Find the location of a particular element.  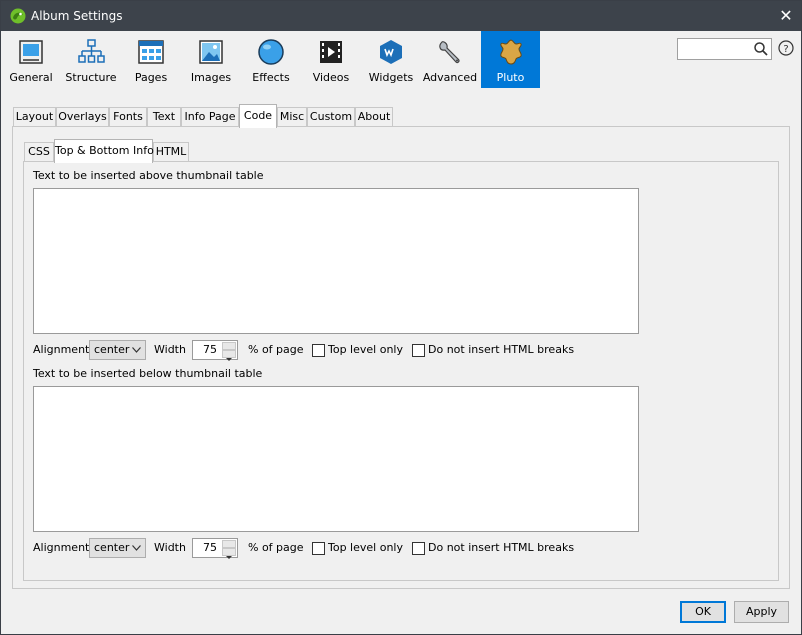

tab-custom: Custom is located at coordinates (331, 117).